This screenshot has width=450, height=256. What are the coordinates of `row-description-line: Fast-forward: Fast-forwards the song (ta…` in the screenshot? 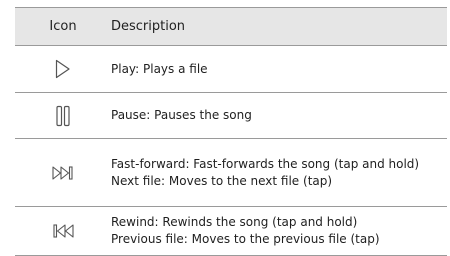 It's located at (265, 163).